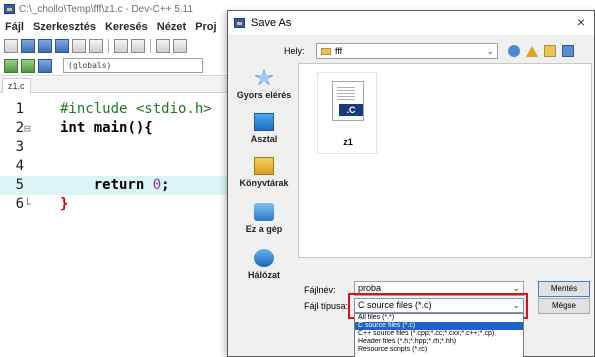  I want to click on place-quick-access: Gyors elérés, so click(264, 84).